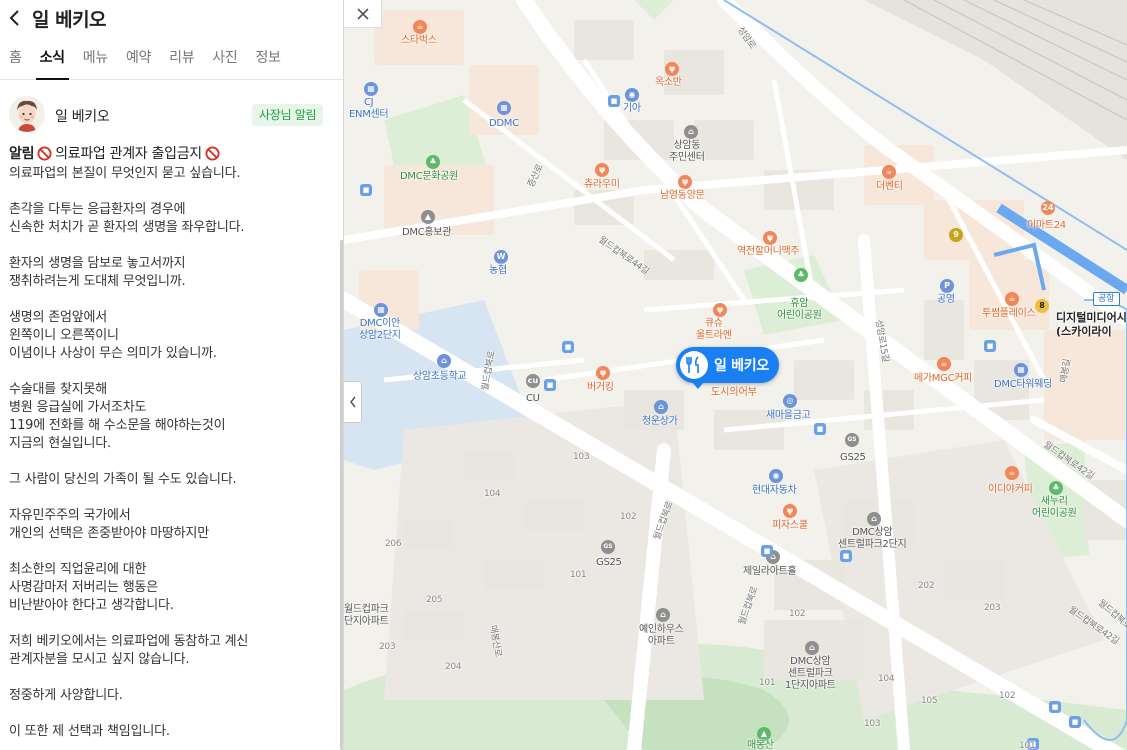 Image resolution: width=1127 pixels, height=750 pixels. What do you see at coordinates (727, 368) in the screenshot?
I see `selected-place-marker: 일 베키오` at bounding box center [727, 368].